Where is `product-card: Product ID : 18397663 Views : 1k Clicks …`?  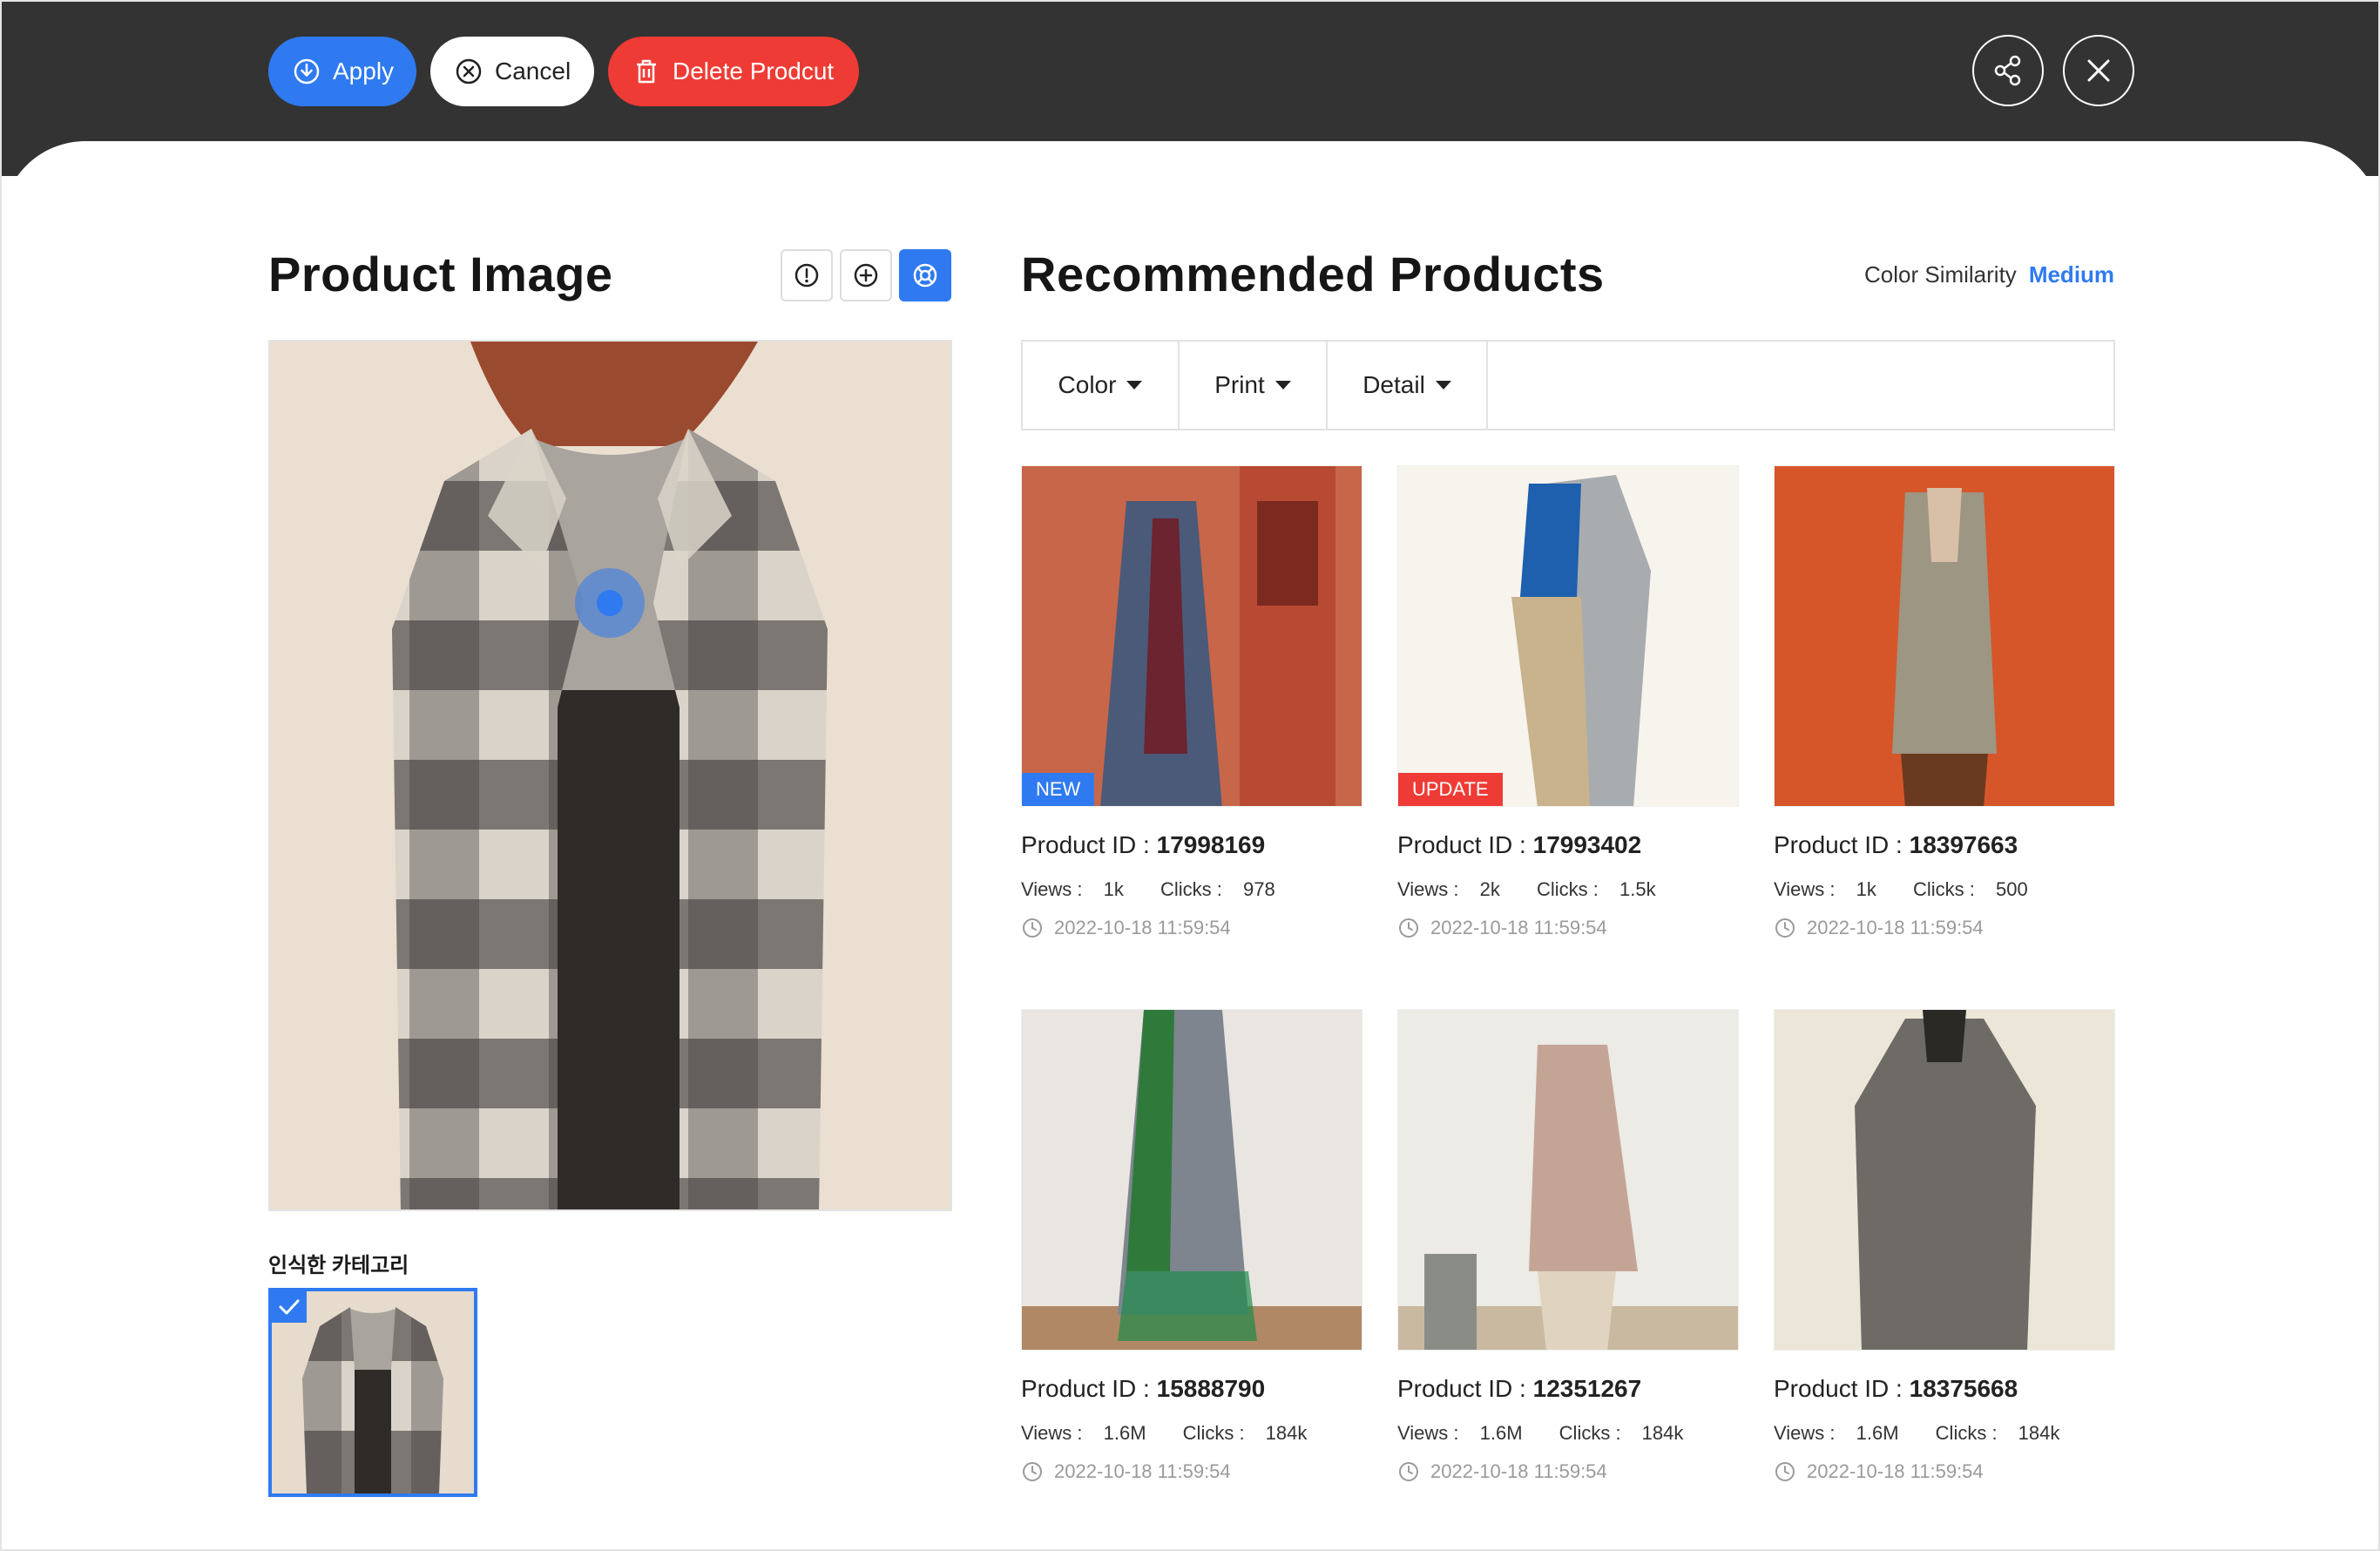 product-card: Product ID : 18397663 Views : 1k Clicks … is located at coordinates (1944, 702).